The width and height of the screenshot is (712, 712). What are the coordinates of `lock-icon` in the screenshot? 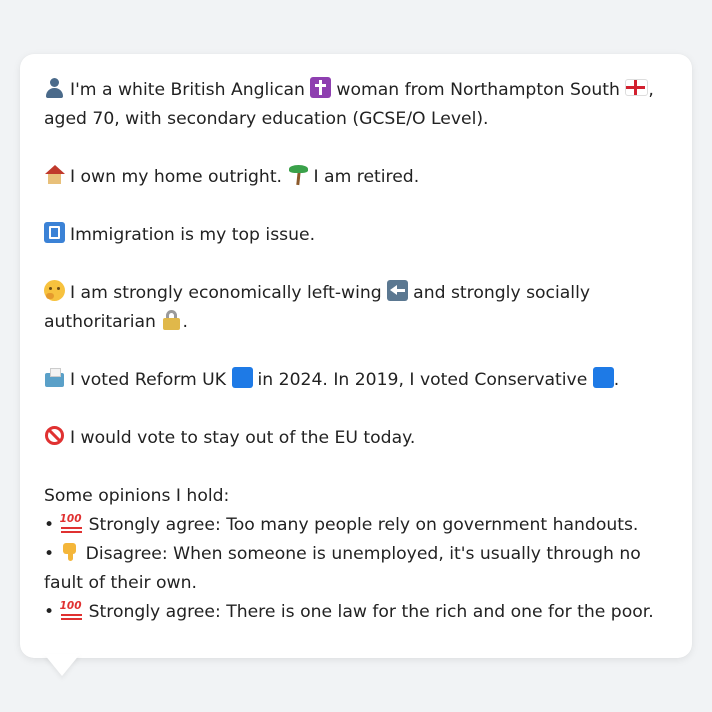 It's located at (171, 319).